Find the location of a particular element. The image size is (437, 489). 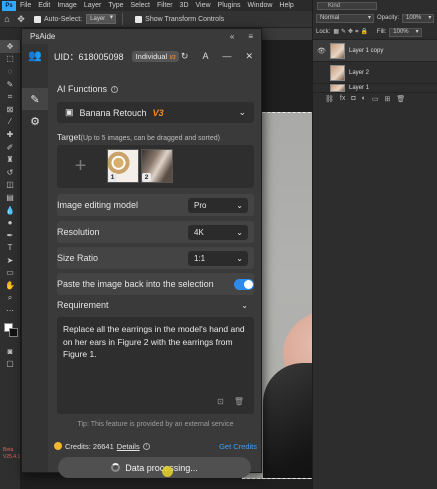

background-color-swatch is located at coordinates (13, 333).